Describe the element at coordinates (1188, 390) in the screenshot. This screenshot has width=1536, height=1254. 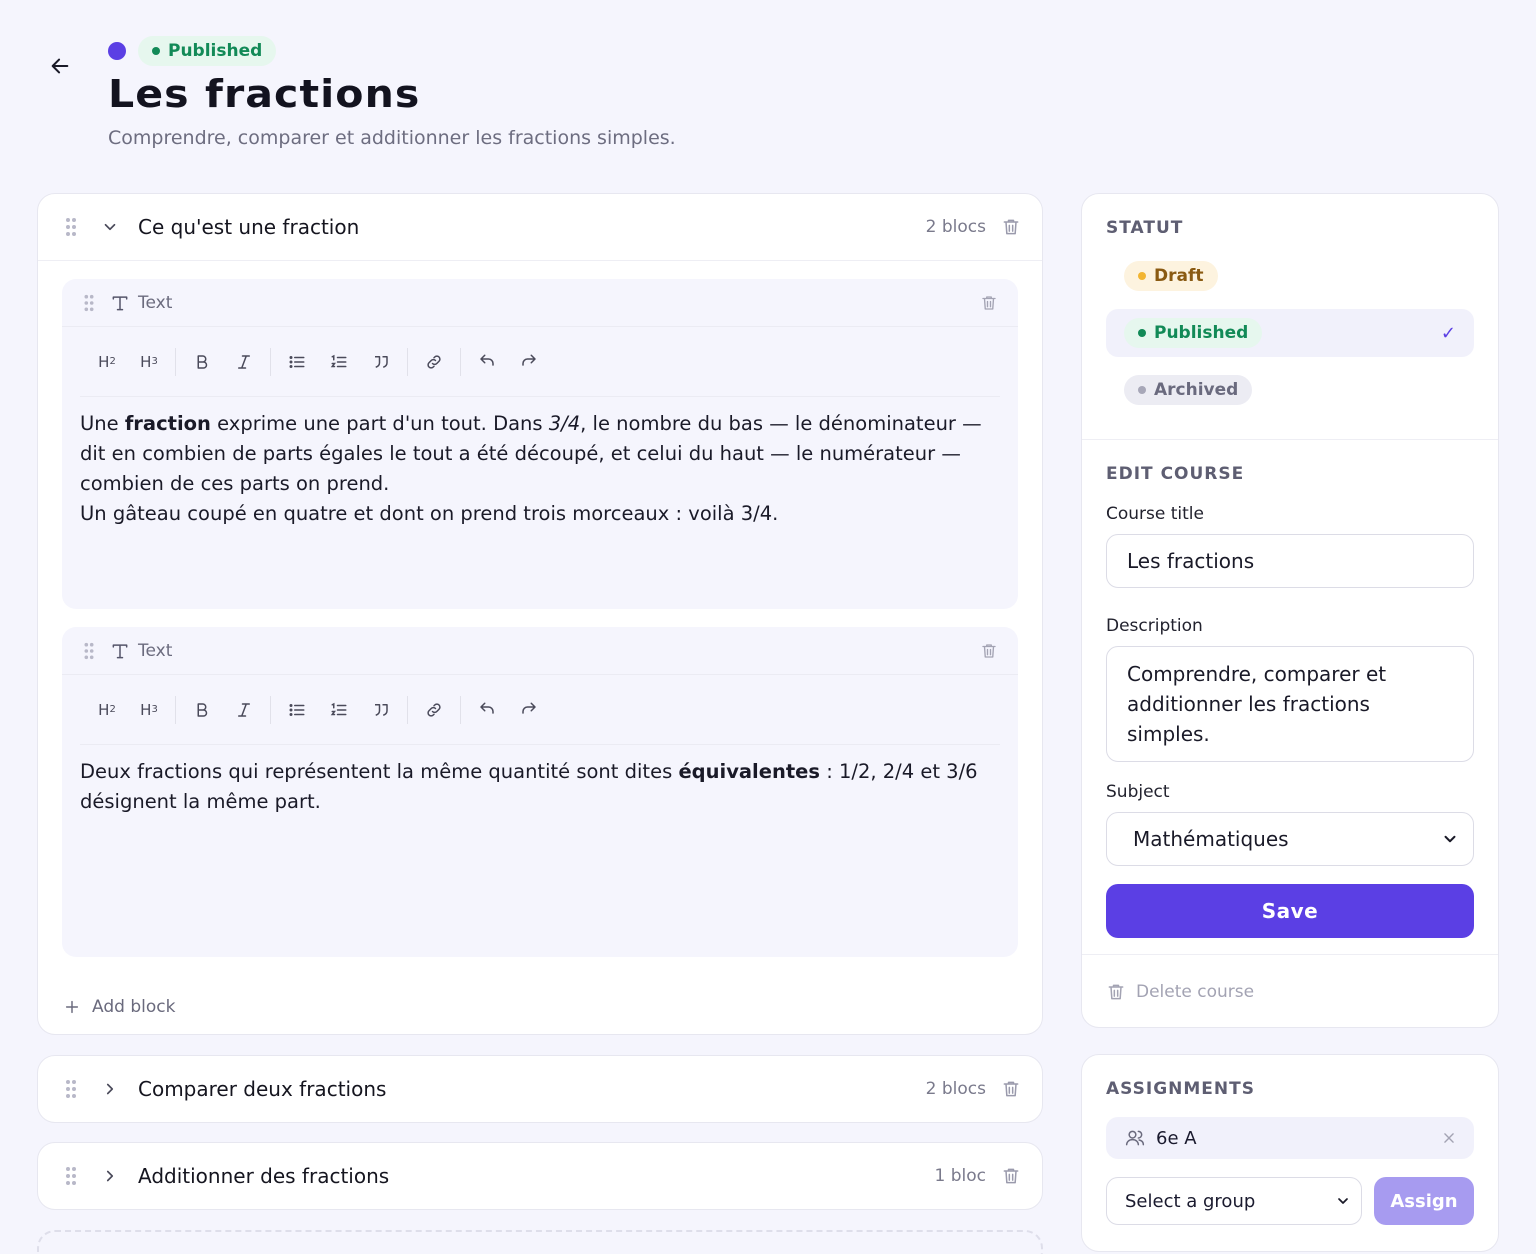
I see `archived-pill: Archived` at that location.